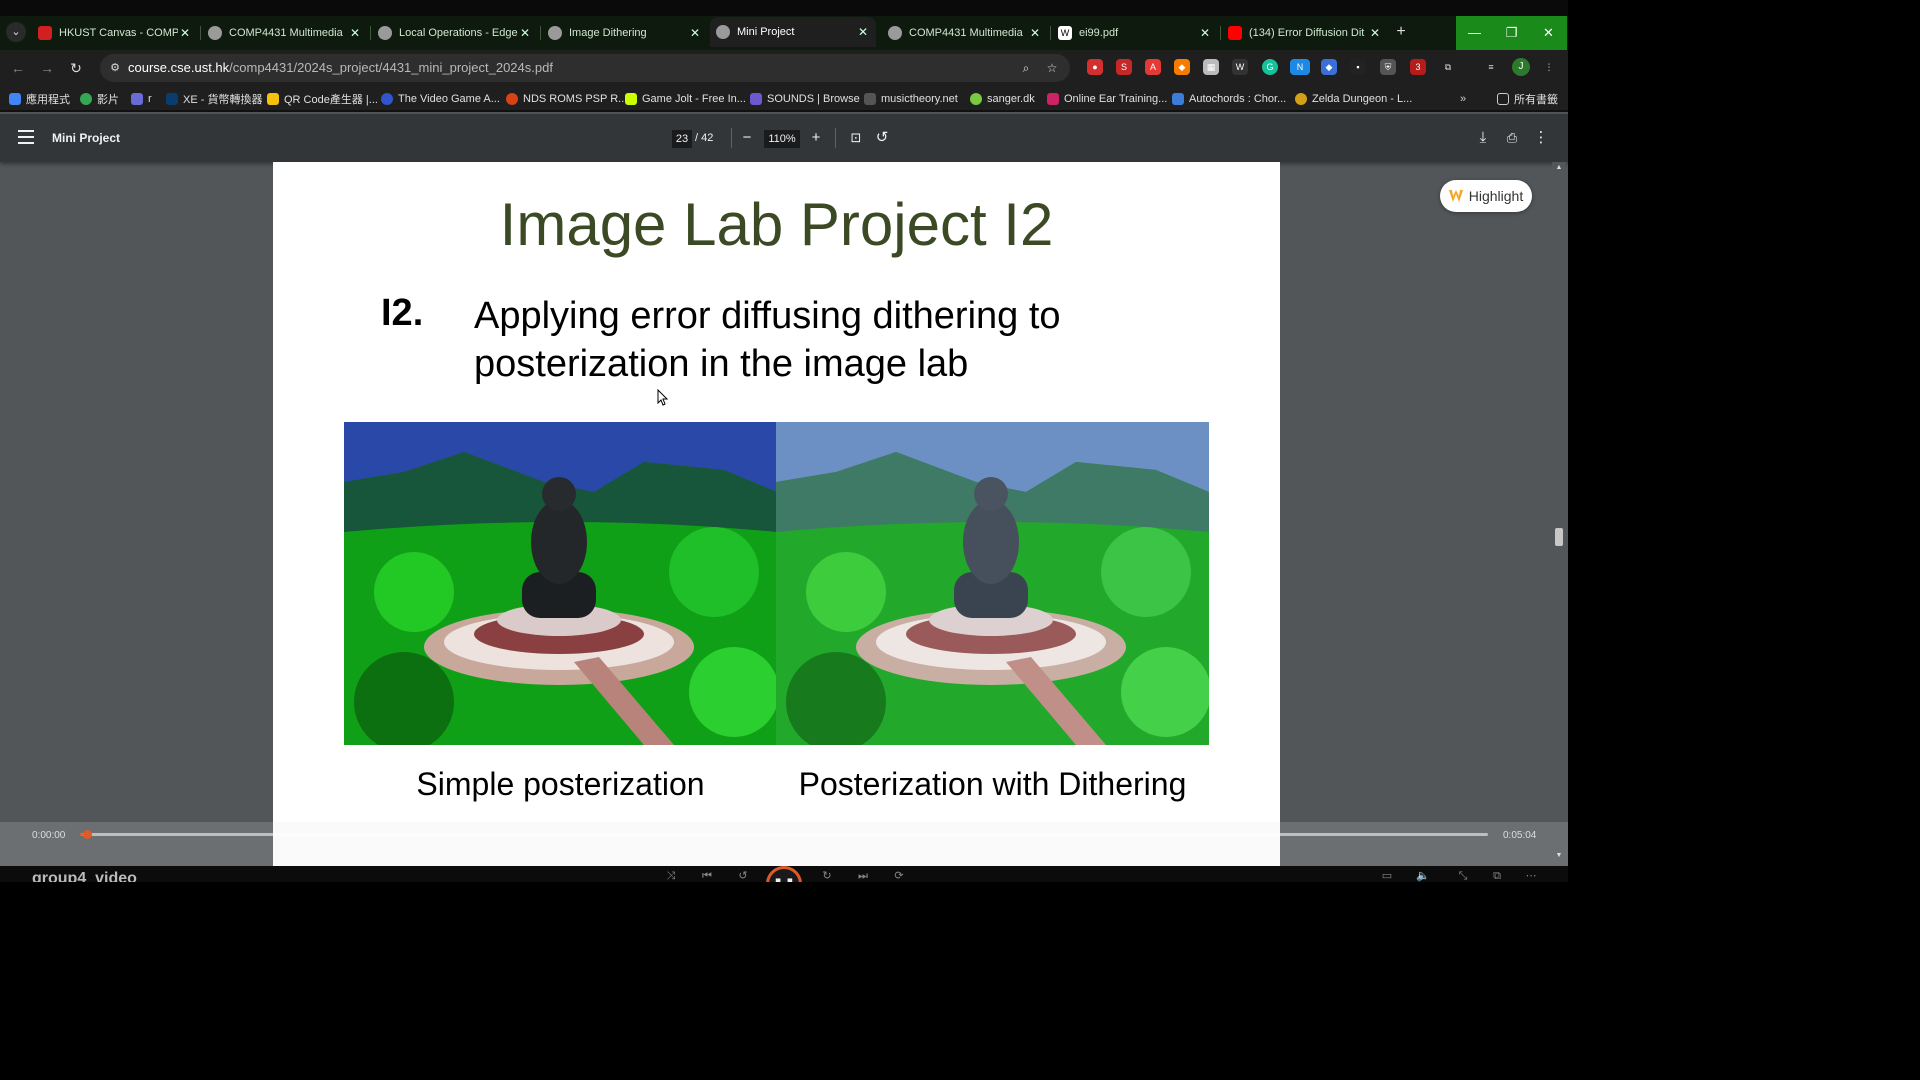 This screenshot has height=1080, width=1920. Describe the element at coordinates (793, 32) in the screenshot. I see `tab-active: Mini Project ✕` at that location.